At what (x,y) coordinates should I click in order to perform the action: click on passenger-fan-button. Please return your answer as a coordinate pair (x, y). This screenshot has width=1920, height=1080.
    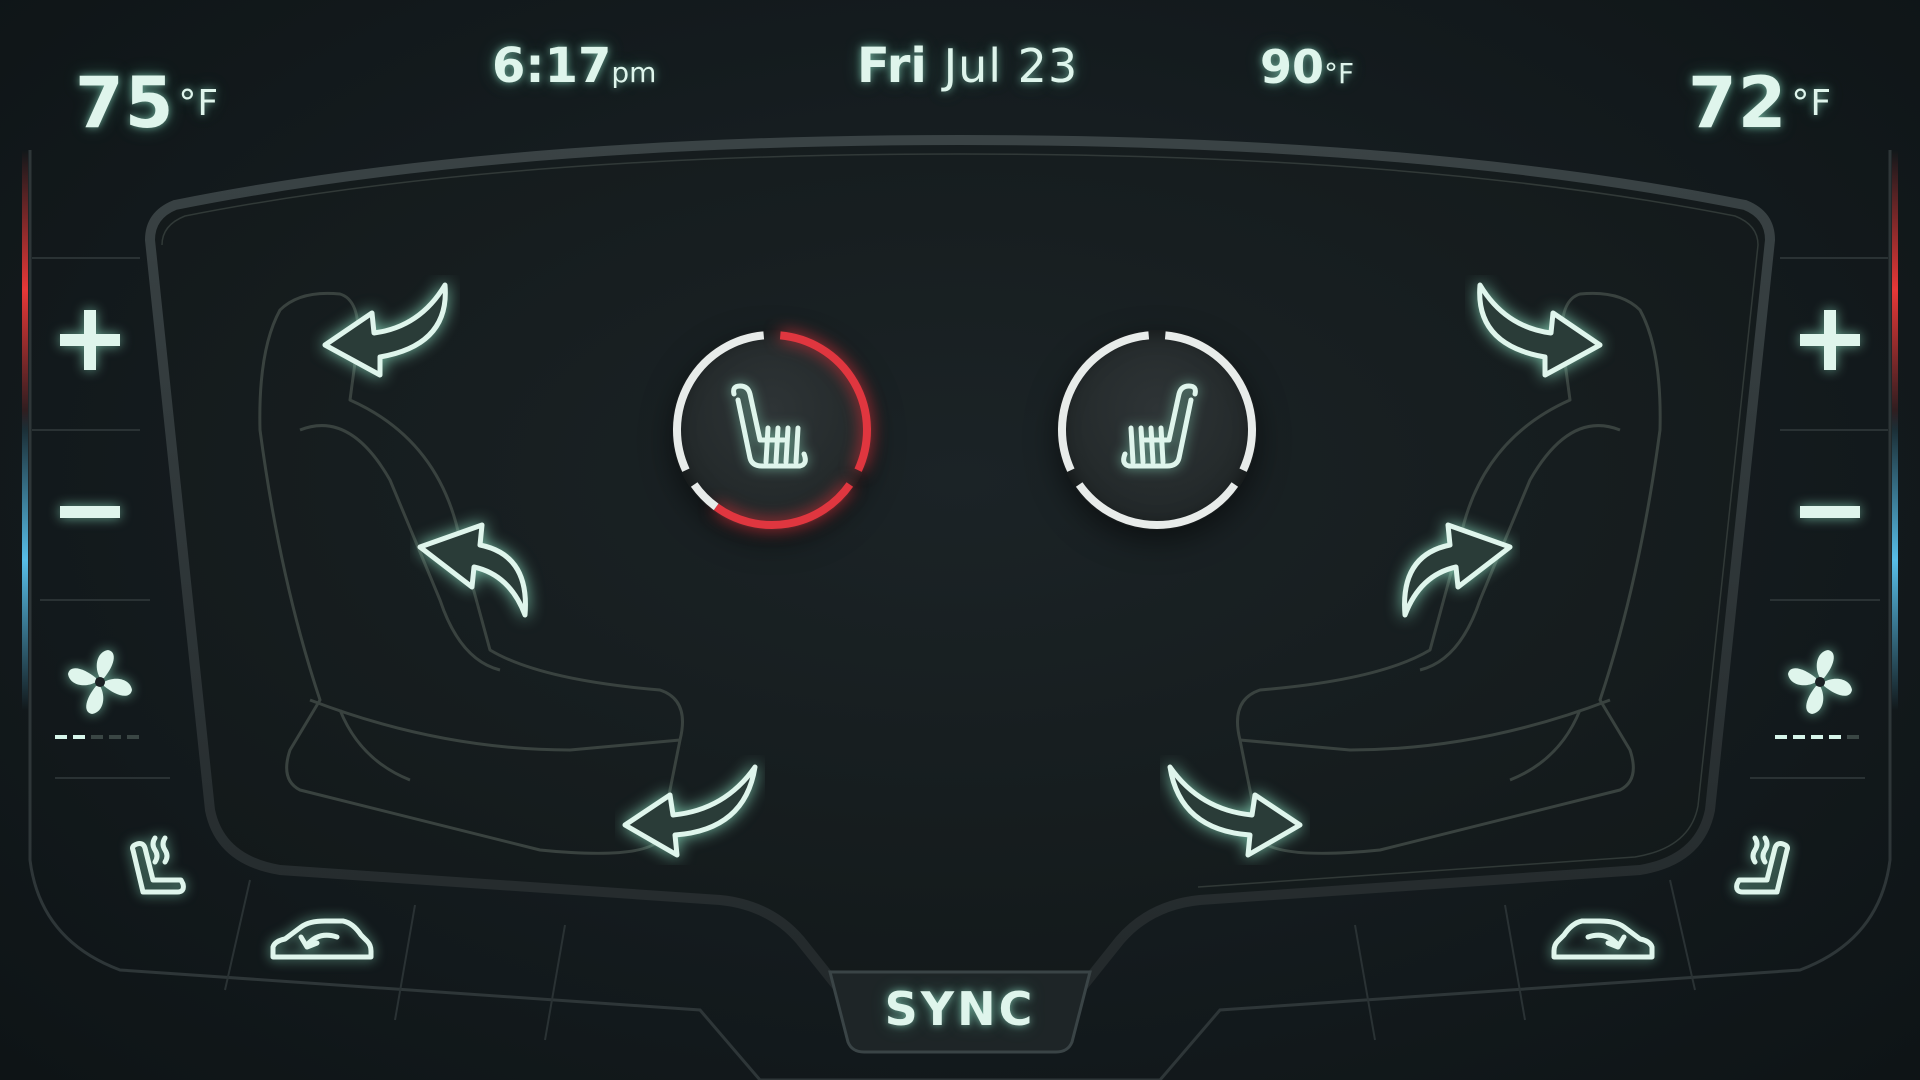
    Looking at the image, I should click on (1820, 695).